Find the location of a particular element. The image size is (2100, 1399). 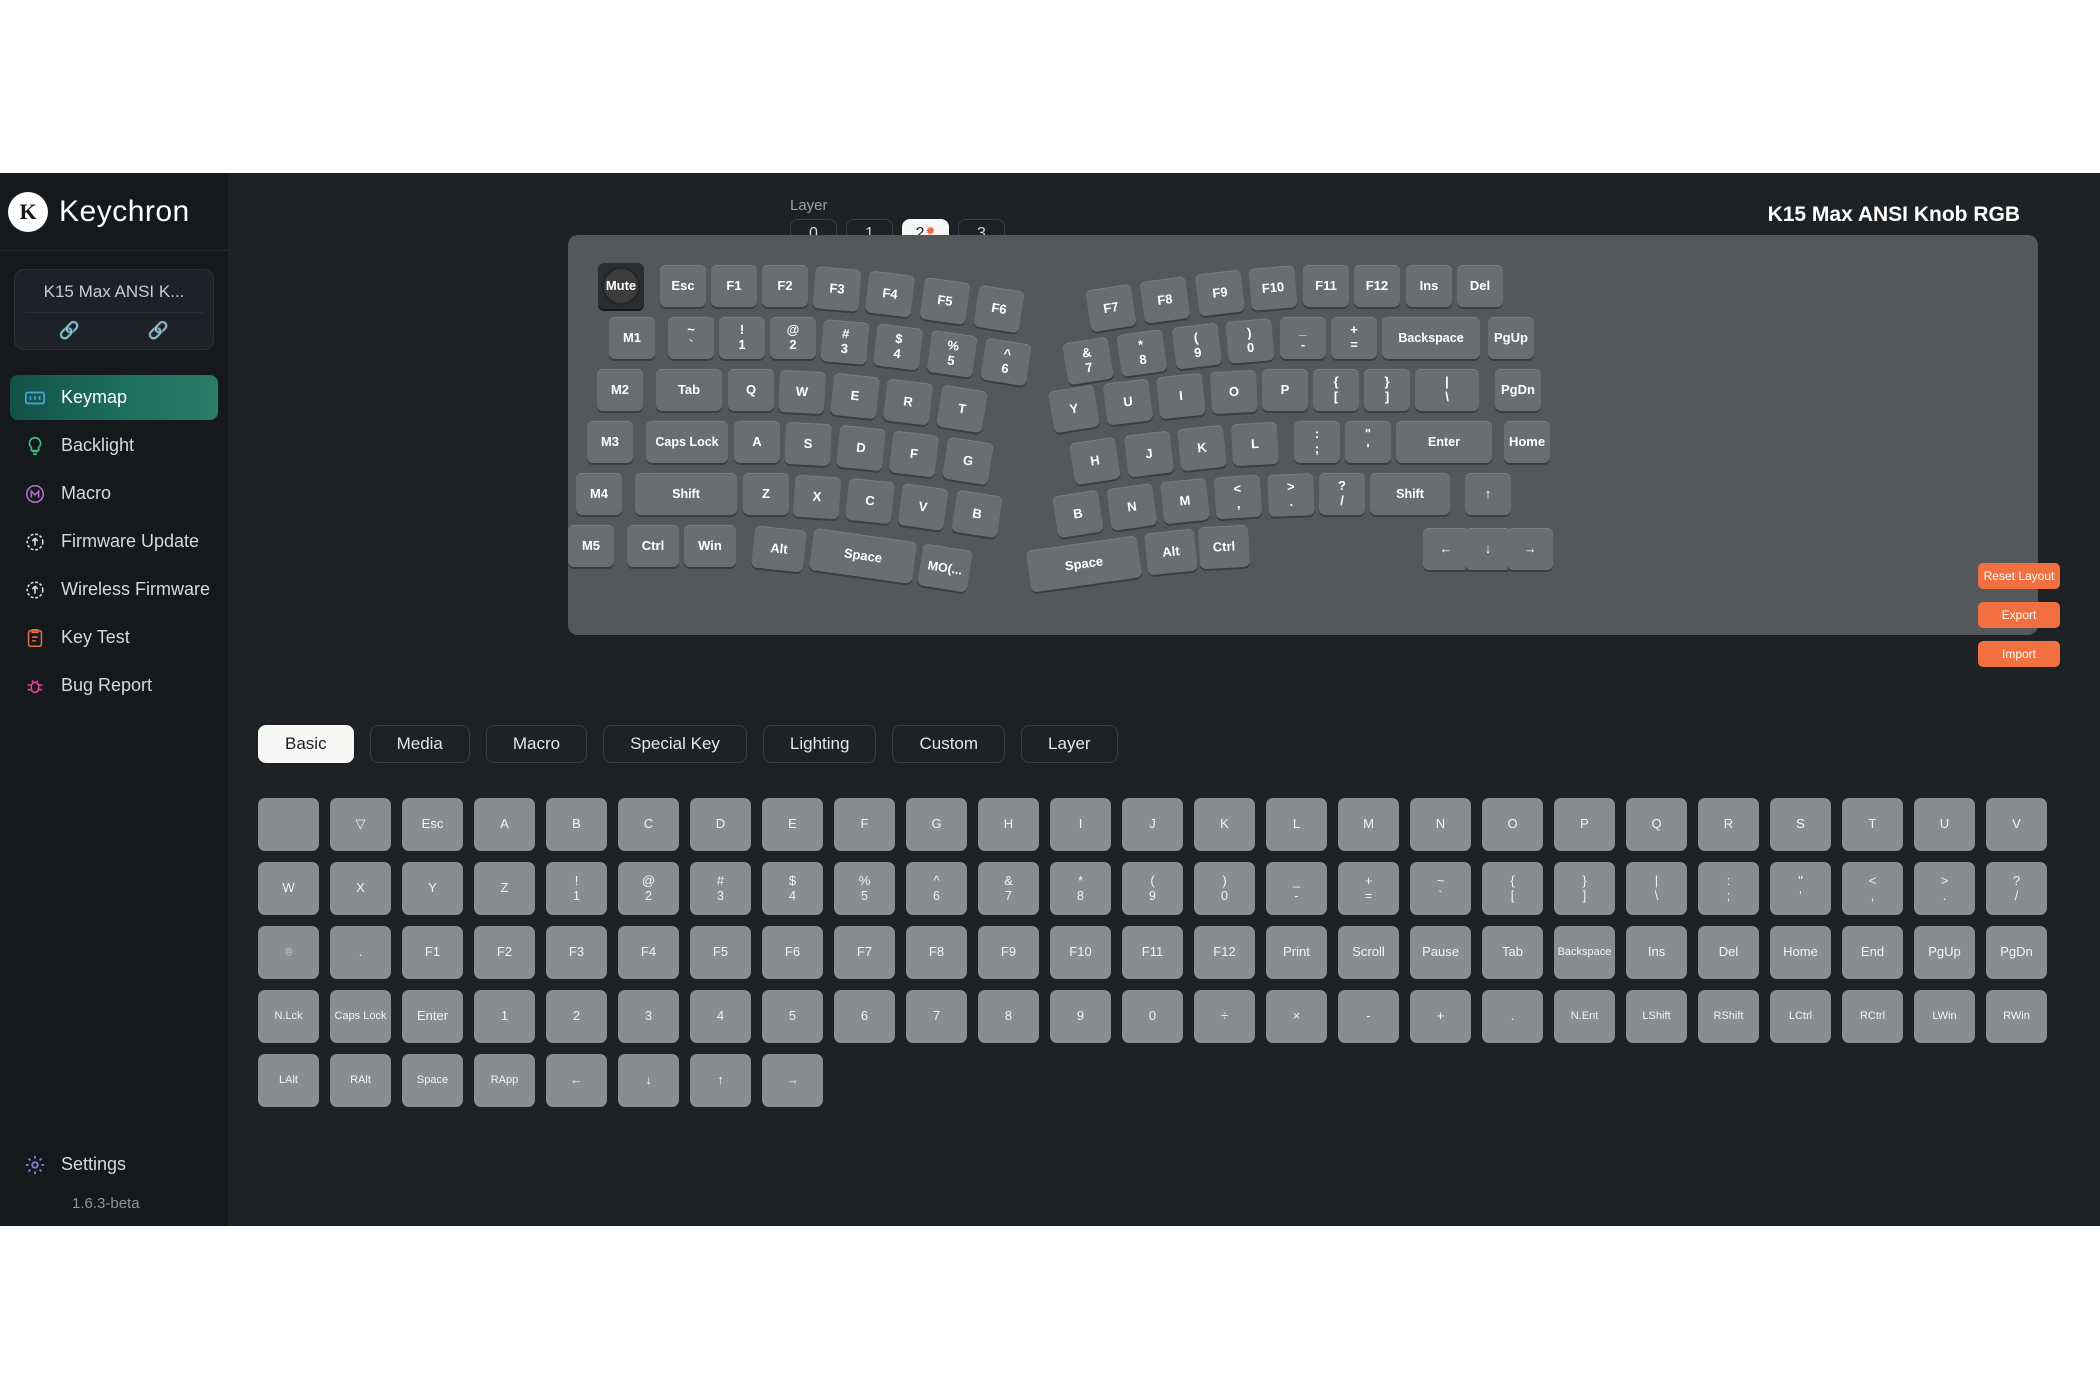

keyboard-key: Backspace is located at coordinates (1431, 338).